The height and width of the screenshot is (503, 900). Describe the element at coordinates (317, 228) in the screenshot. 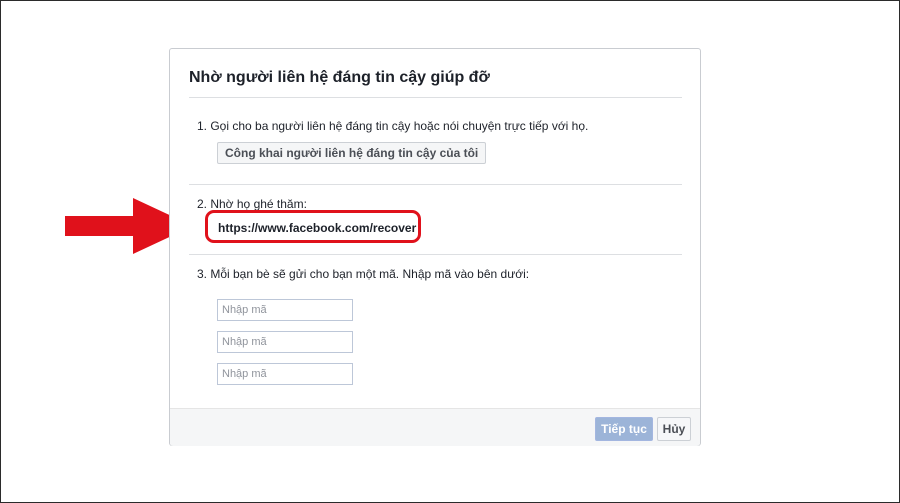

I see `recover-url: https://www.facebook.com/recover` at that location.